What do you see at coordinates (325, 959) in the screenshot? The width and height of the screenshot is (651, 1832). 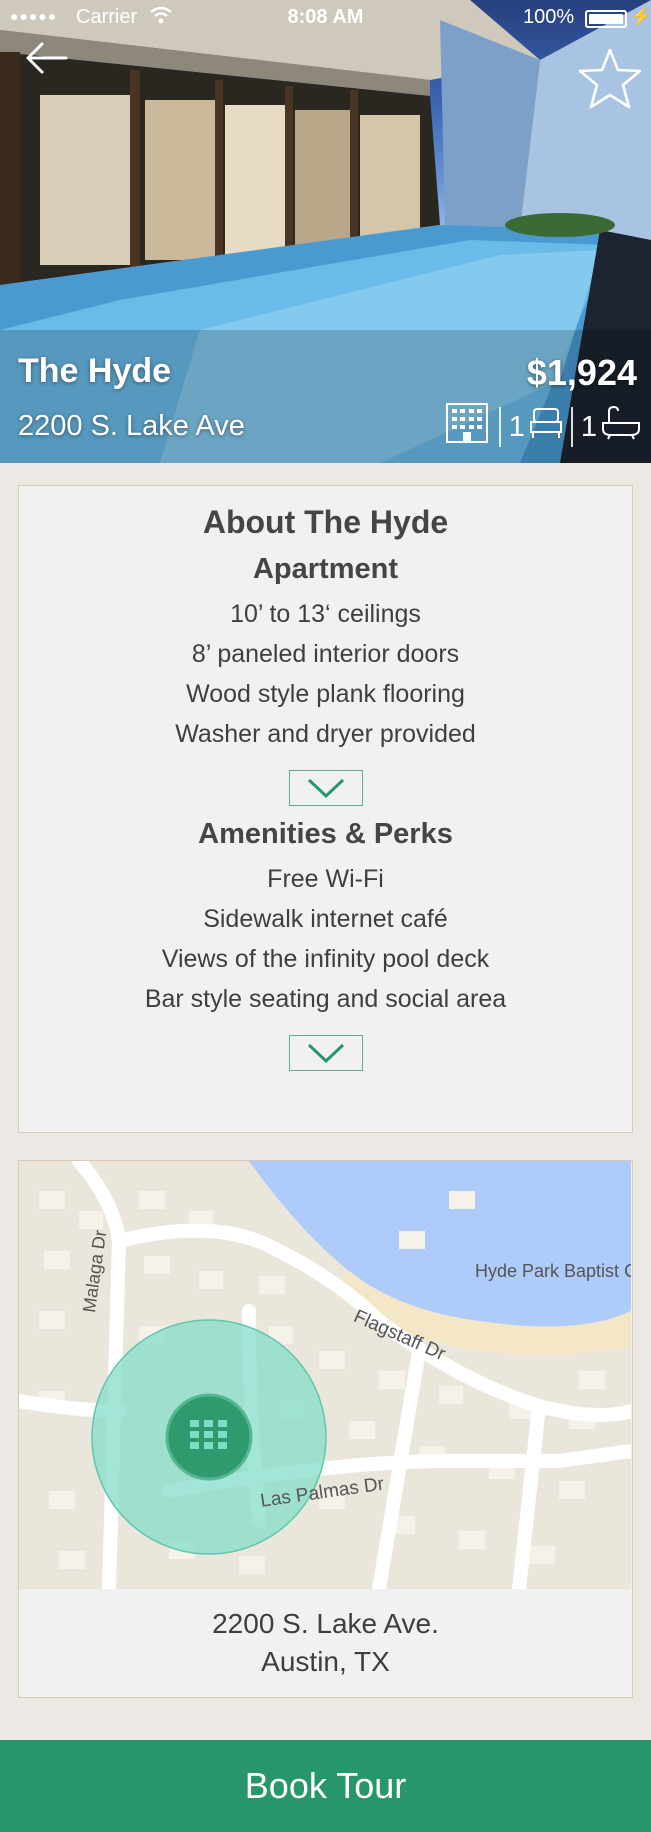 I see `list-item: Views of the infinity pool deck` at bounding box center [325, 959].